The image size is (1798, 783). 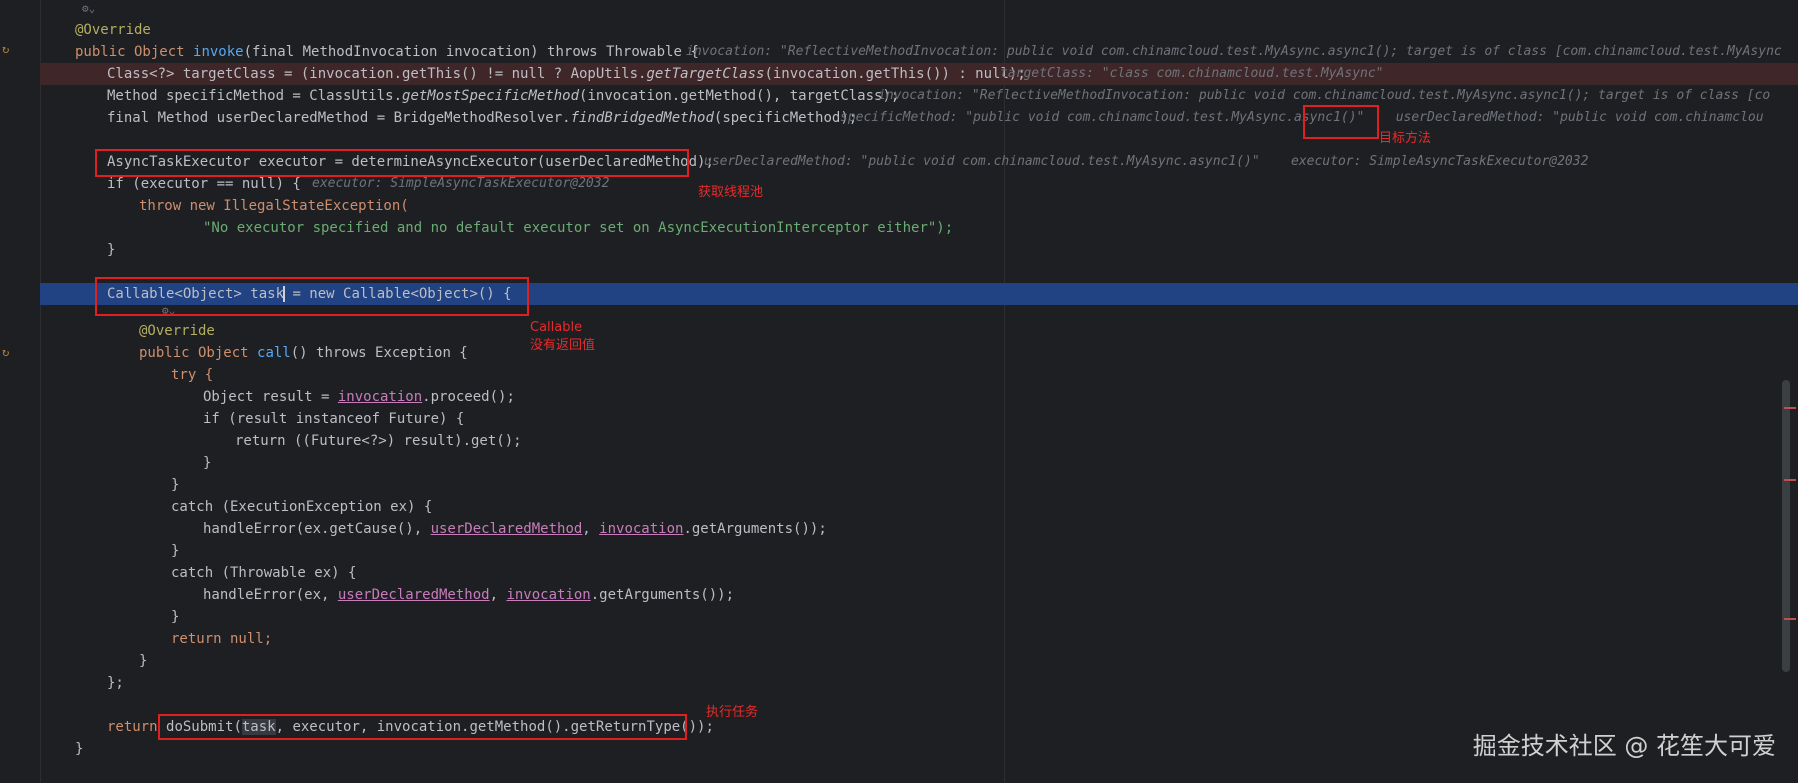 What do you see at coordinates (88, 8) in the screenshot?
I see `inlay-settings-icon: ⚙⌄` at bounding box center [88, 8].